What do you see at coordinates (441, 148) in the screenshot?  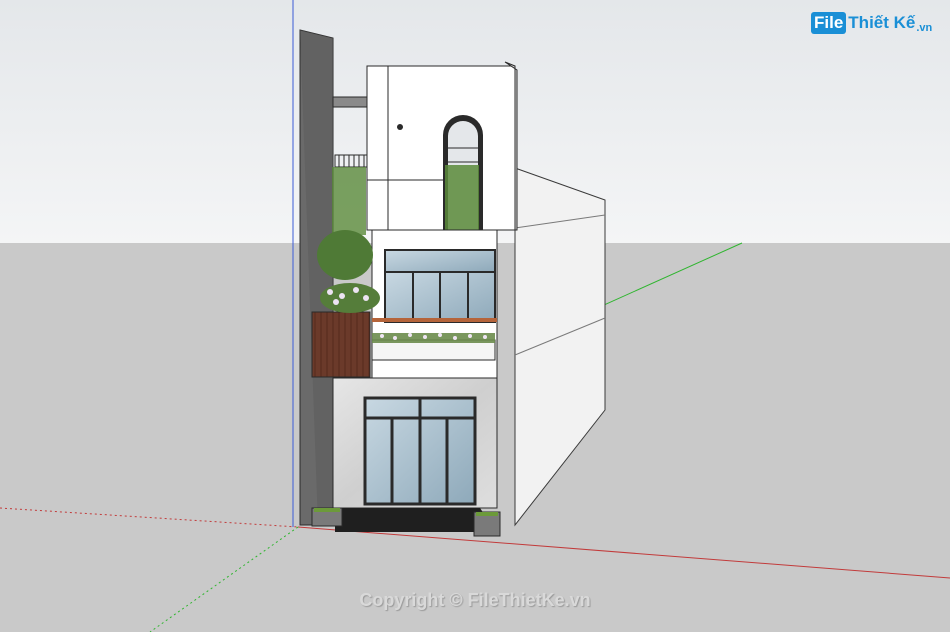 I see `upper-facade` at bounding box center [441, 148].